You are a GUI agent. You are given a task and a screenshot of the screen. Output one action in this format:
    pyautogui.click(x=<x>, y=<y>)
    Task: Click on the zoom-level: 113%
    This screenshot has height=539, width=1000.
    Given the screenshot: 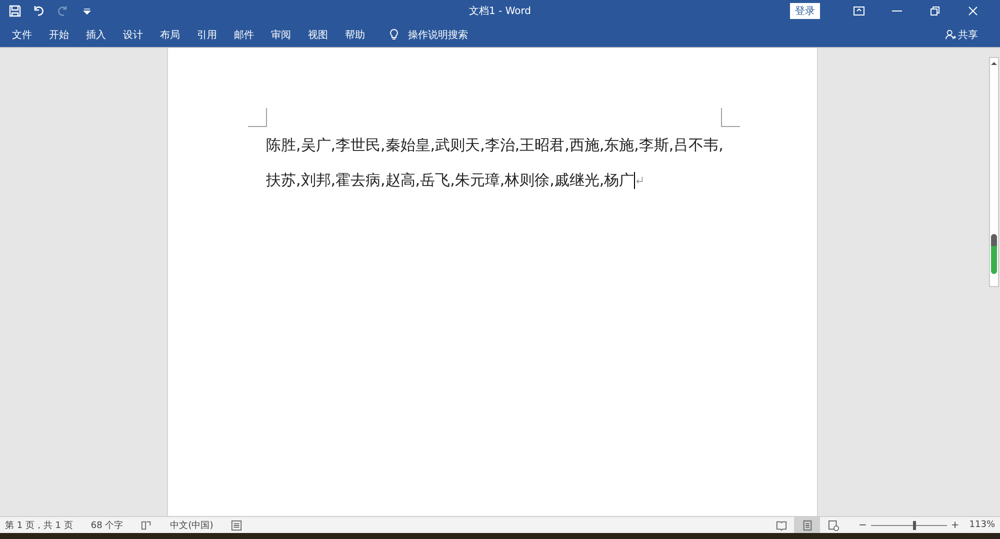 What is the action you would take?
    pyautogui.click(x=982, y=525)
    